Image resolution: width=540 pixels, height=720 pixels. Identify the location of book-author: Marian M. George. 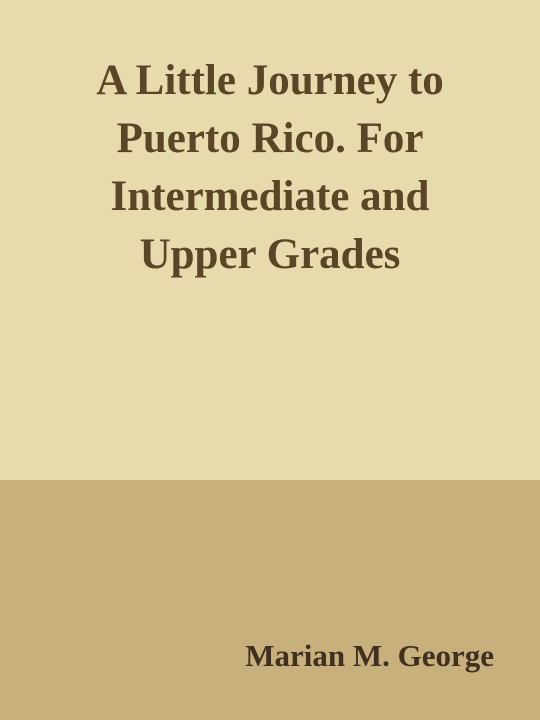
(369, 655).